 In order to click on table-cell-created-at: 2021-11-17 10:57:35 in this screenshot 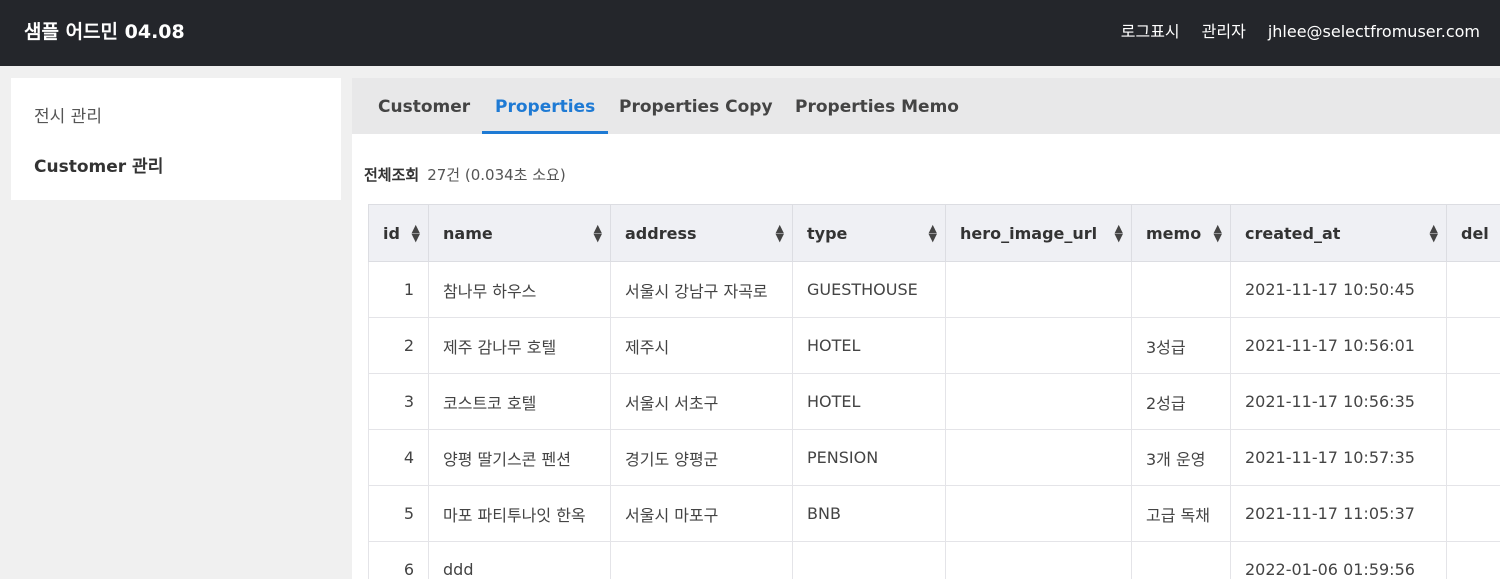, I will do `click(1338, 457)`.